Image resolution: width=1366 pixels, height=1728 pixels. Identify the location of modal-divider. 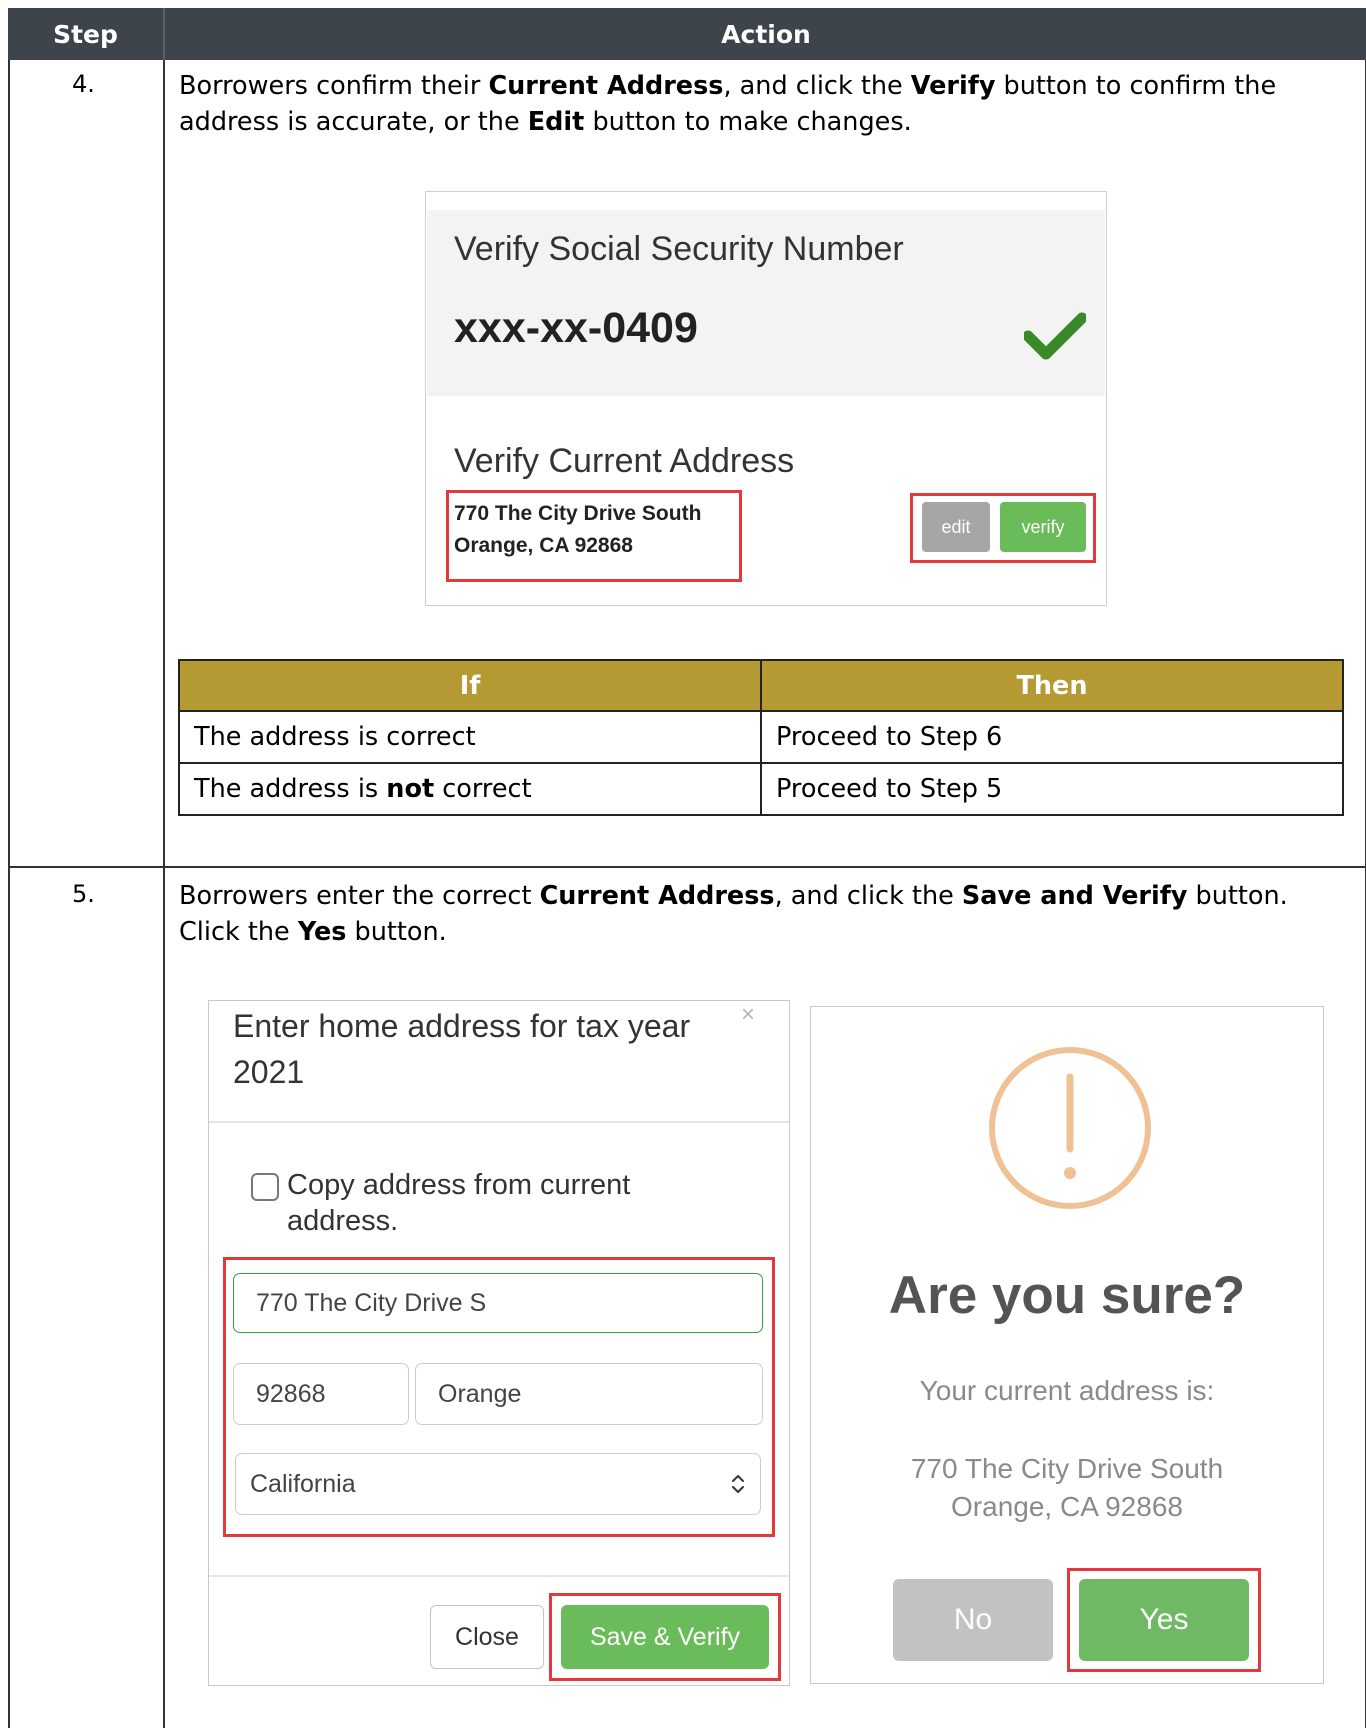
(499, 1122).